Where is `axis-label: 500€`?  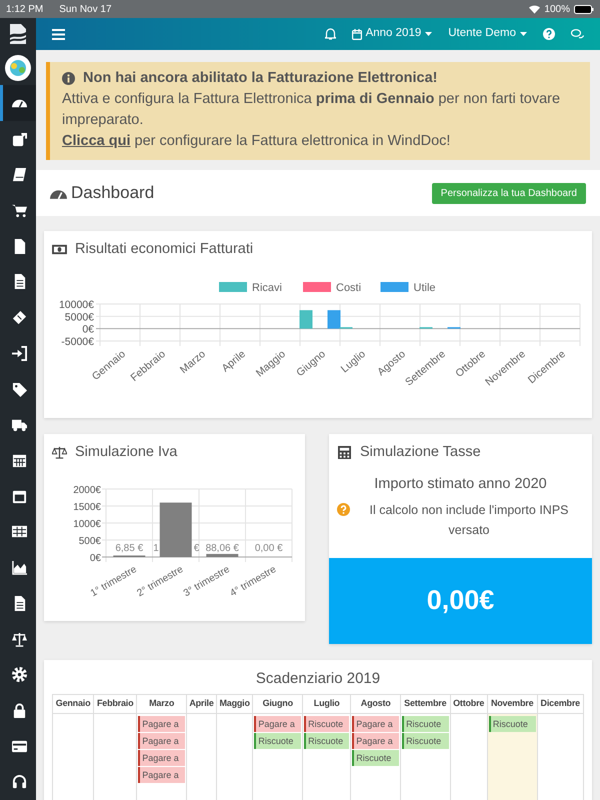 axis-label: 500€ is located at coordinates (89, 541).